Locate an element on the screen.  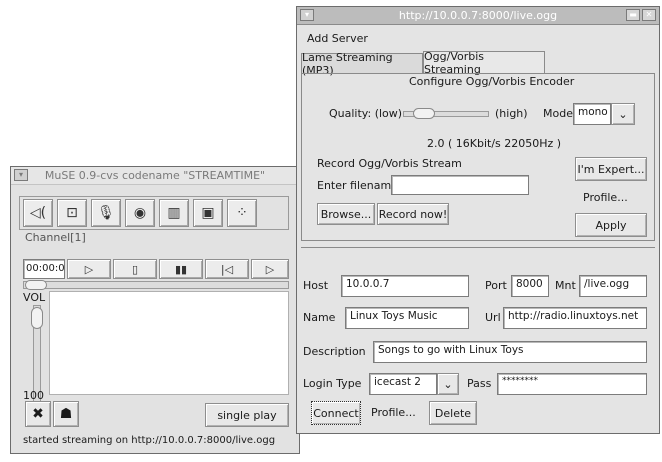
muse-titlebar: ▾ MuSE 0.9-cvs codename "STREAMTIME" is located at coordinates (155, 176).